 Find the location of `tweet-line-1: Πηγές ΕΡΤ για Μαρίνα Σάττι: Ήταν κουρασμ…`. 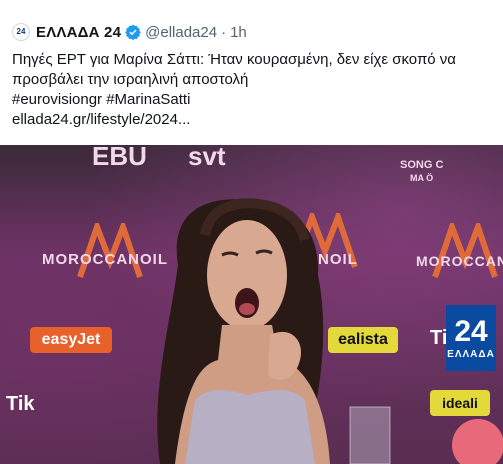

tweet-line-1: Πηγές ΕΡΤ για Μαρίνα Σάττι: Ήταν κουρασμ… is located at coordinates (234, 59).